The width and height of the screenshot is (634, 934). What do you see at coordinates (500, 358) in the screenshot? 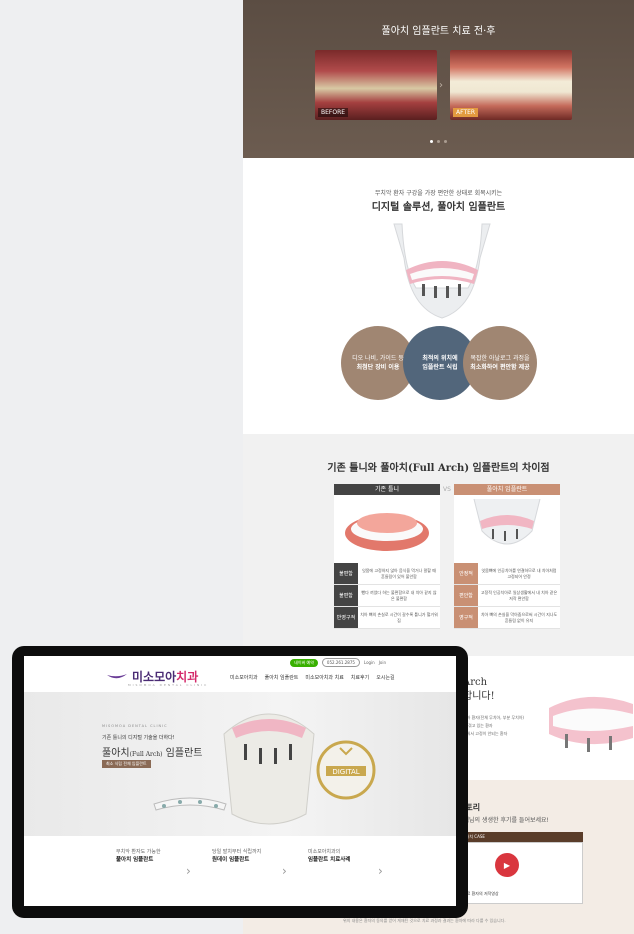
I see `feature-line: 복잡한 아날로그 과정을` at bounding box center [500, 358].